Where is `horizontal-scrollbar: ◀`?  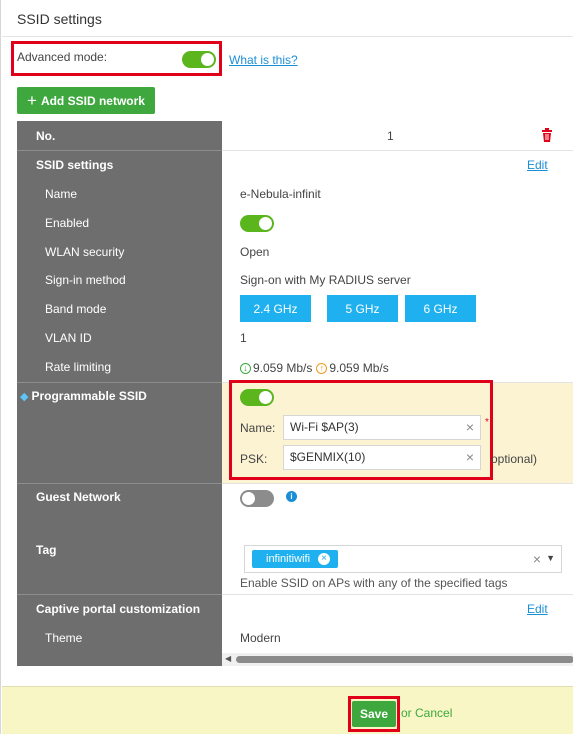
horizontal-scrollbar: ◀ is located at coordinates (397, 659).